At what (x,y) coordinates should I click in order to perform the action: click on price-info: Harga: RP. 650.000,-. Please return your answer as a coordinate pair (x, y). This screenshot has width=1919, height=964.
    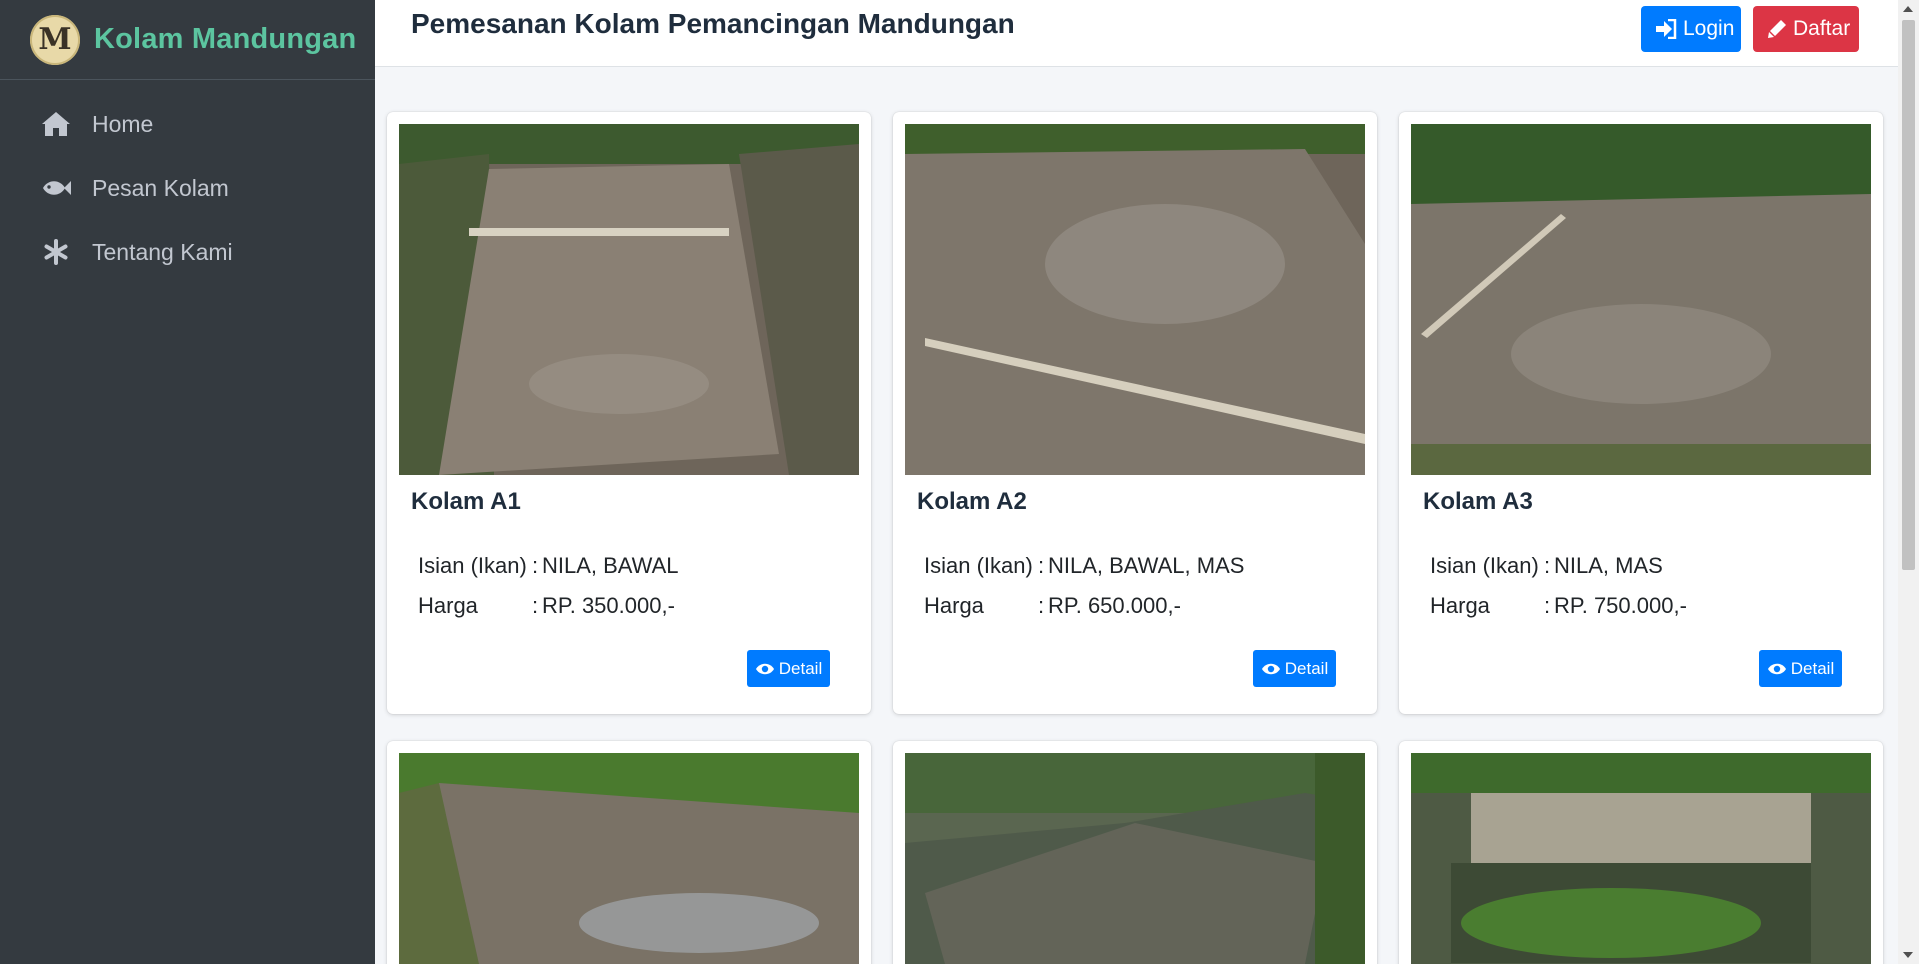
    Looking at the image, I should click on (1052, 605).